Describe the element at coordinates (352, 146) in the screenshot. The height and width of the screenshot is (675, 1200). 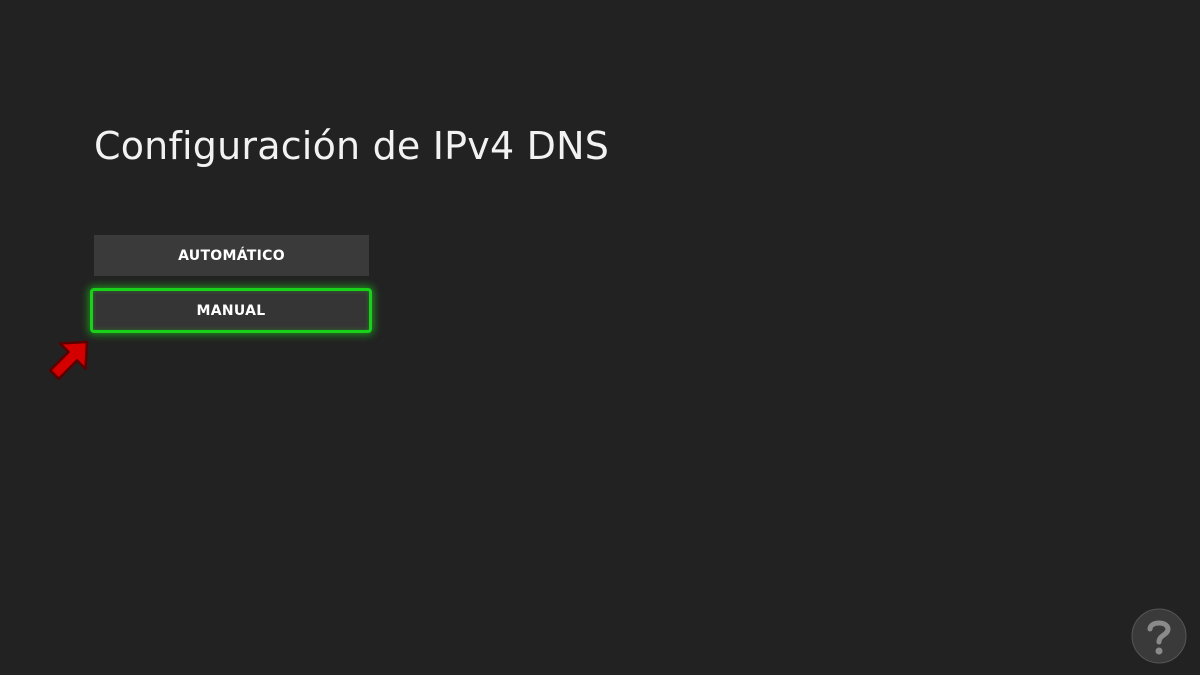
I see `page-title: Configuración de IPv4 DNS` at that location.